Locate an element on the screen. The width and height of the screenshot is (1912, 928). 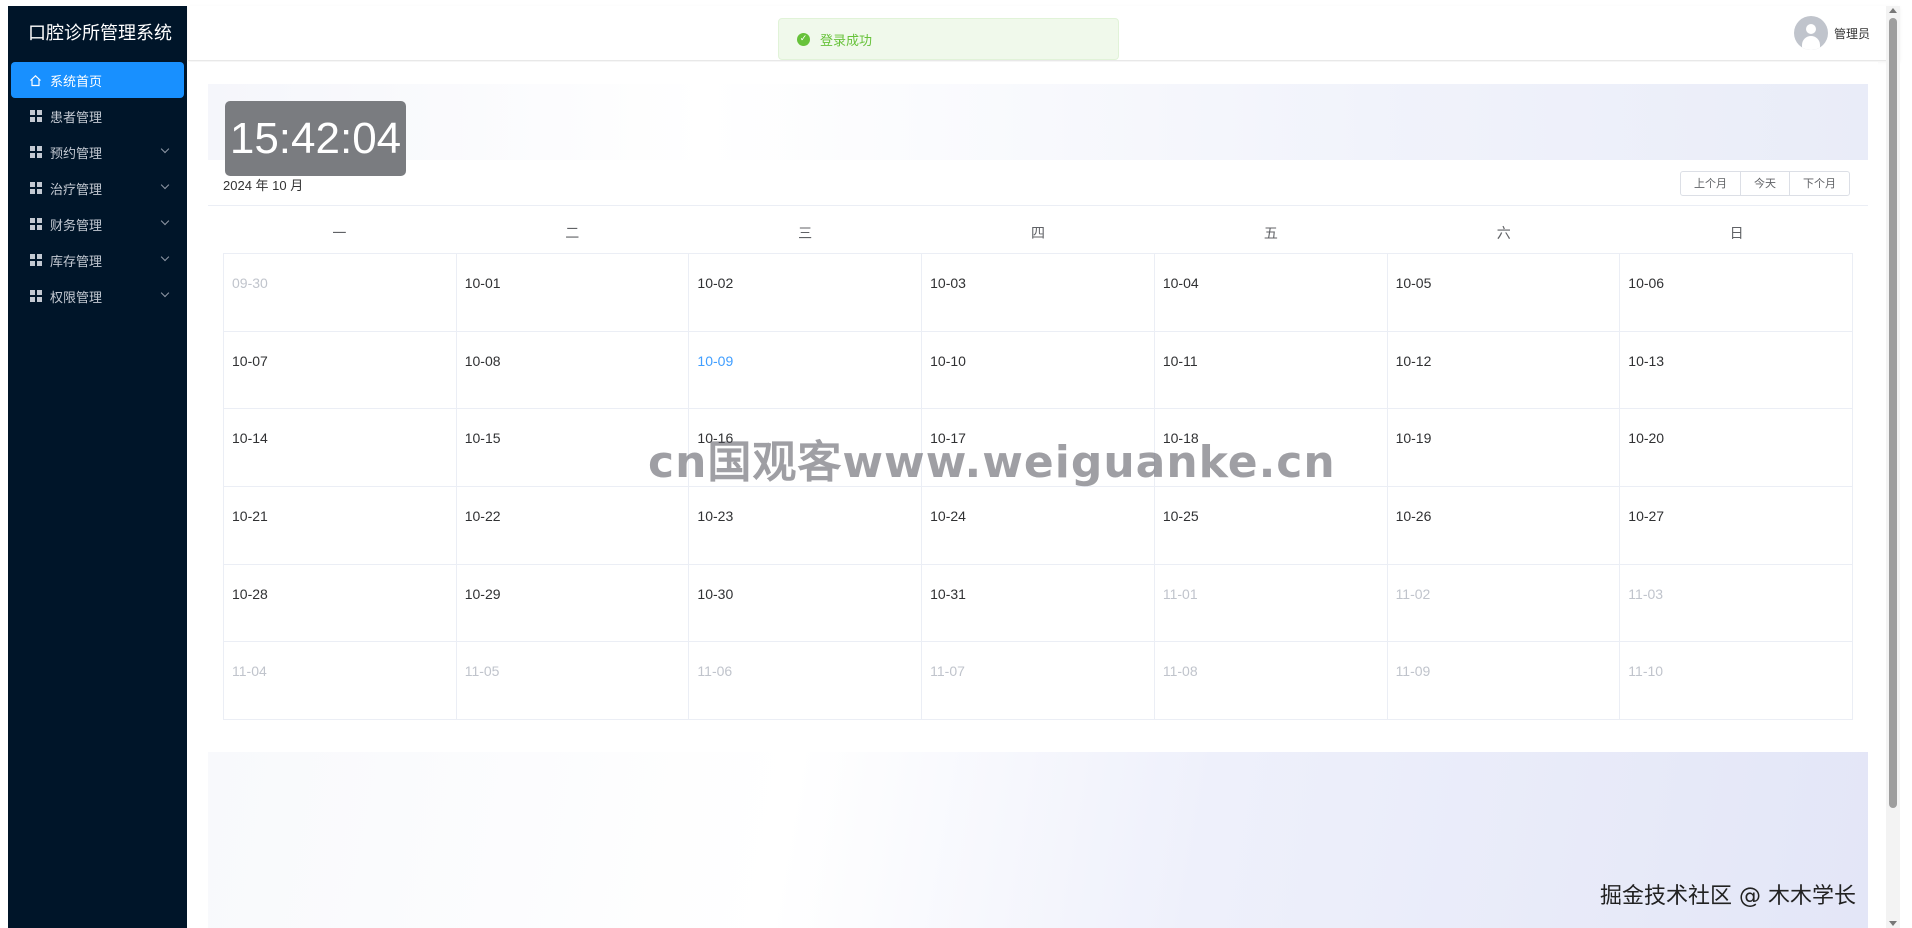
calendar-day-cell: 10-19 is located at coordinates (1504, 448).